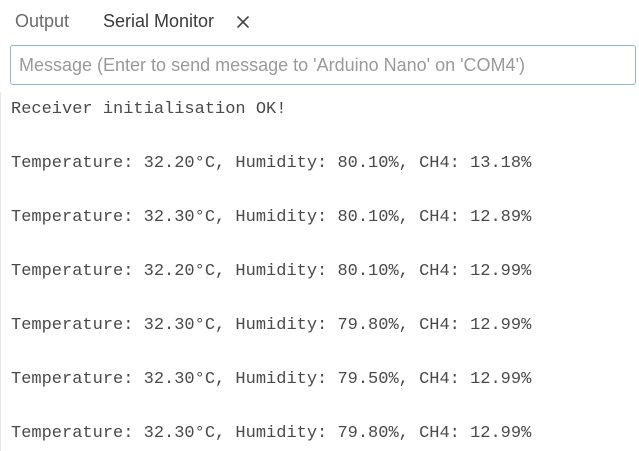  What do you see at coordinates (319, 21) in the screenshot?
I see `tab-bar: Output Serial Monitor` at bounding box center [319, 21].